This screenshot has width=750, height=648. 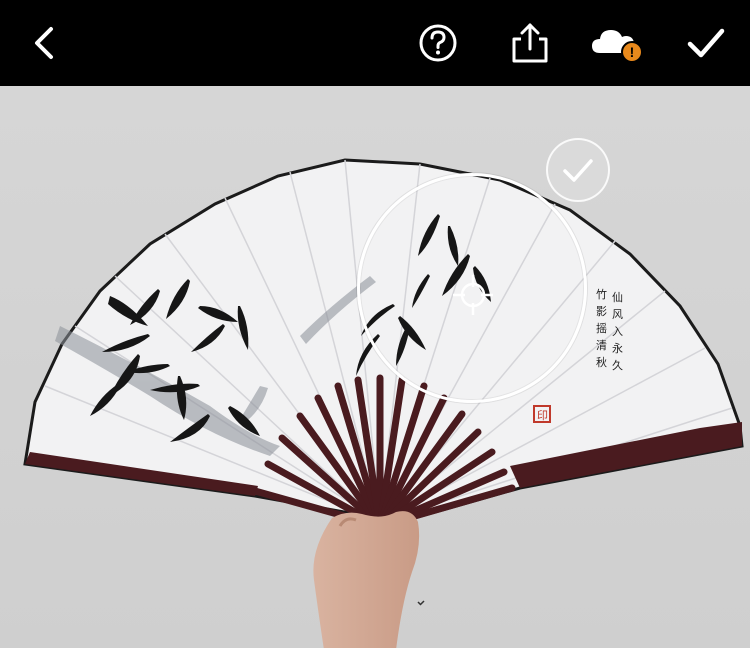 What do you see at coordinates (375, 43) in the screenshot?
I see `top-toolbar: !` at bounding box center [375, 43].